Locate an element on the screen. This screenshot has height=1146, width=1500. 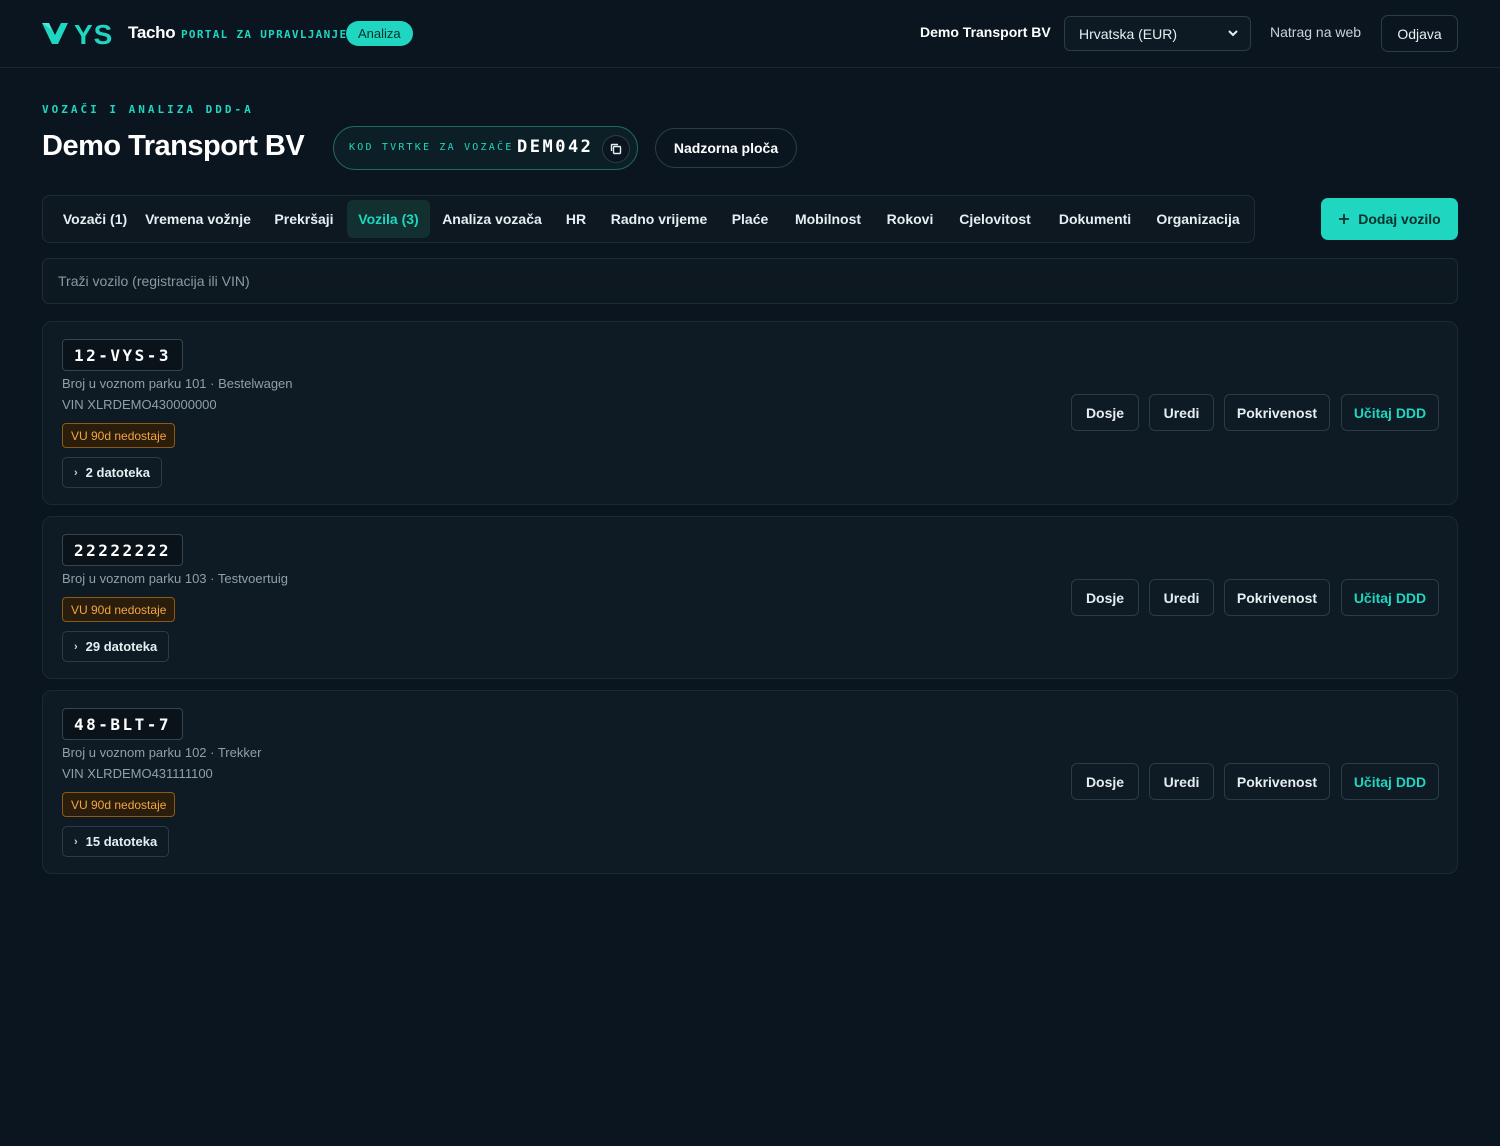
license-plate: 22222222 is located at coordinates (123, 550).